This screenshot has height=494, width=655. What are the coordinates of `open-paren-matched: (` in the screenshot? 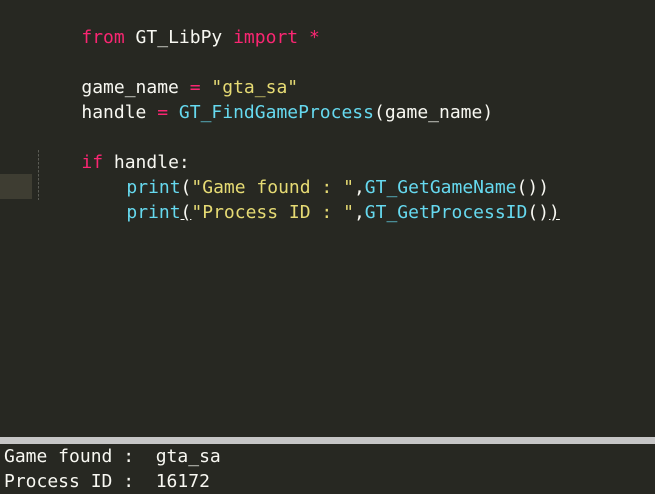 It's located at (186, 212).